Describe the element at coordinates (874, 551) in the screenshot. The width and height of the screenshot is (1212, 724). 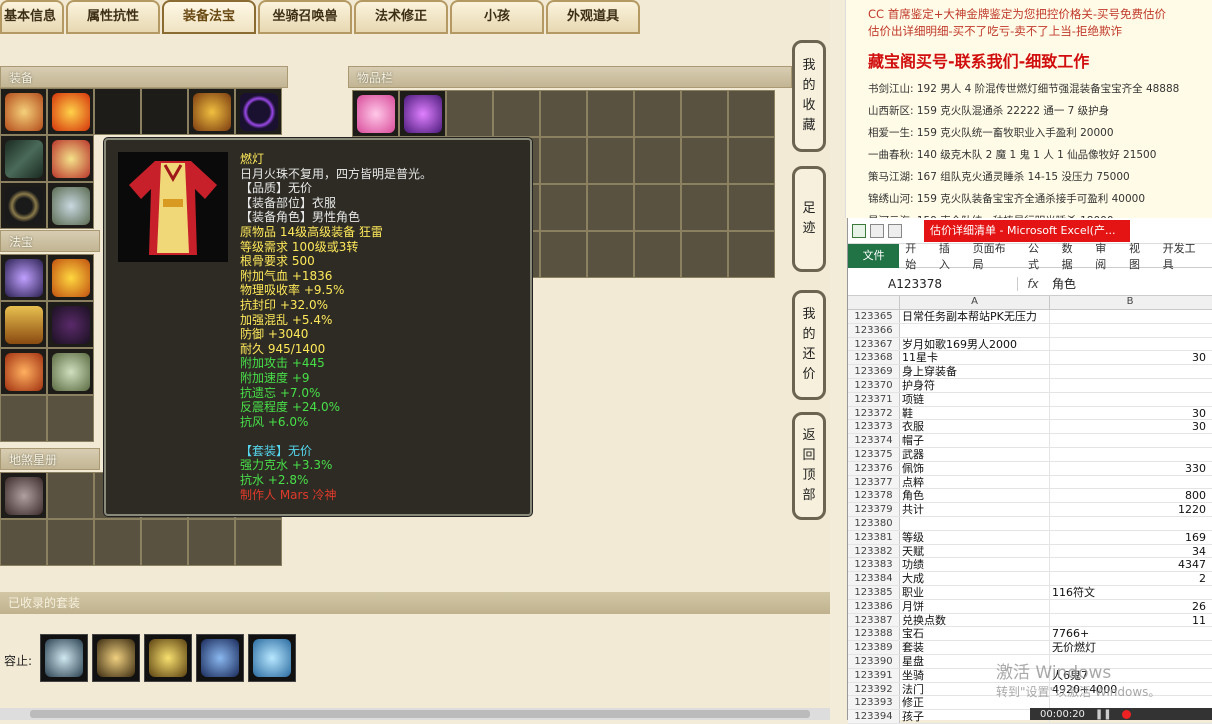
I see `row-number: 123382` at that location.